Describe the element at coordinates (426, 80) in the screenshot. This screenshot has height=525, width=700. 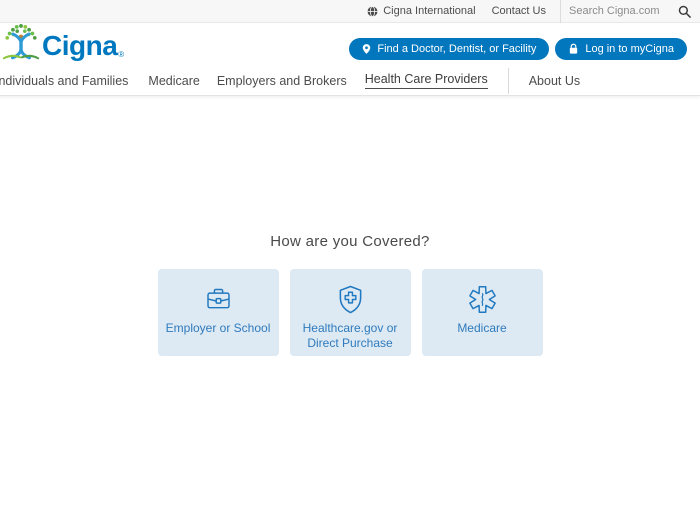
I see `nav-health-care-providers: Health Care Providers` at that location.